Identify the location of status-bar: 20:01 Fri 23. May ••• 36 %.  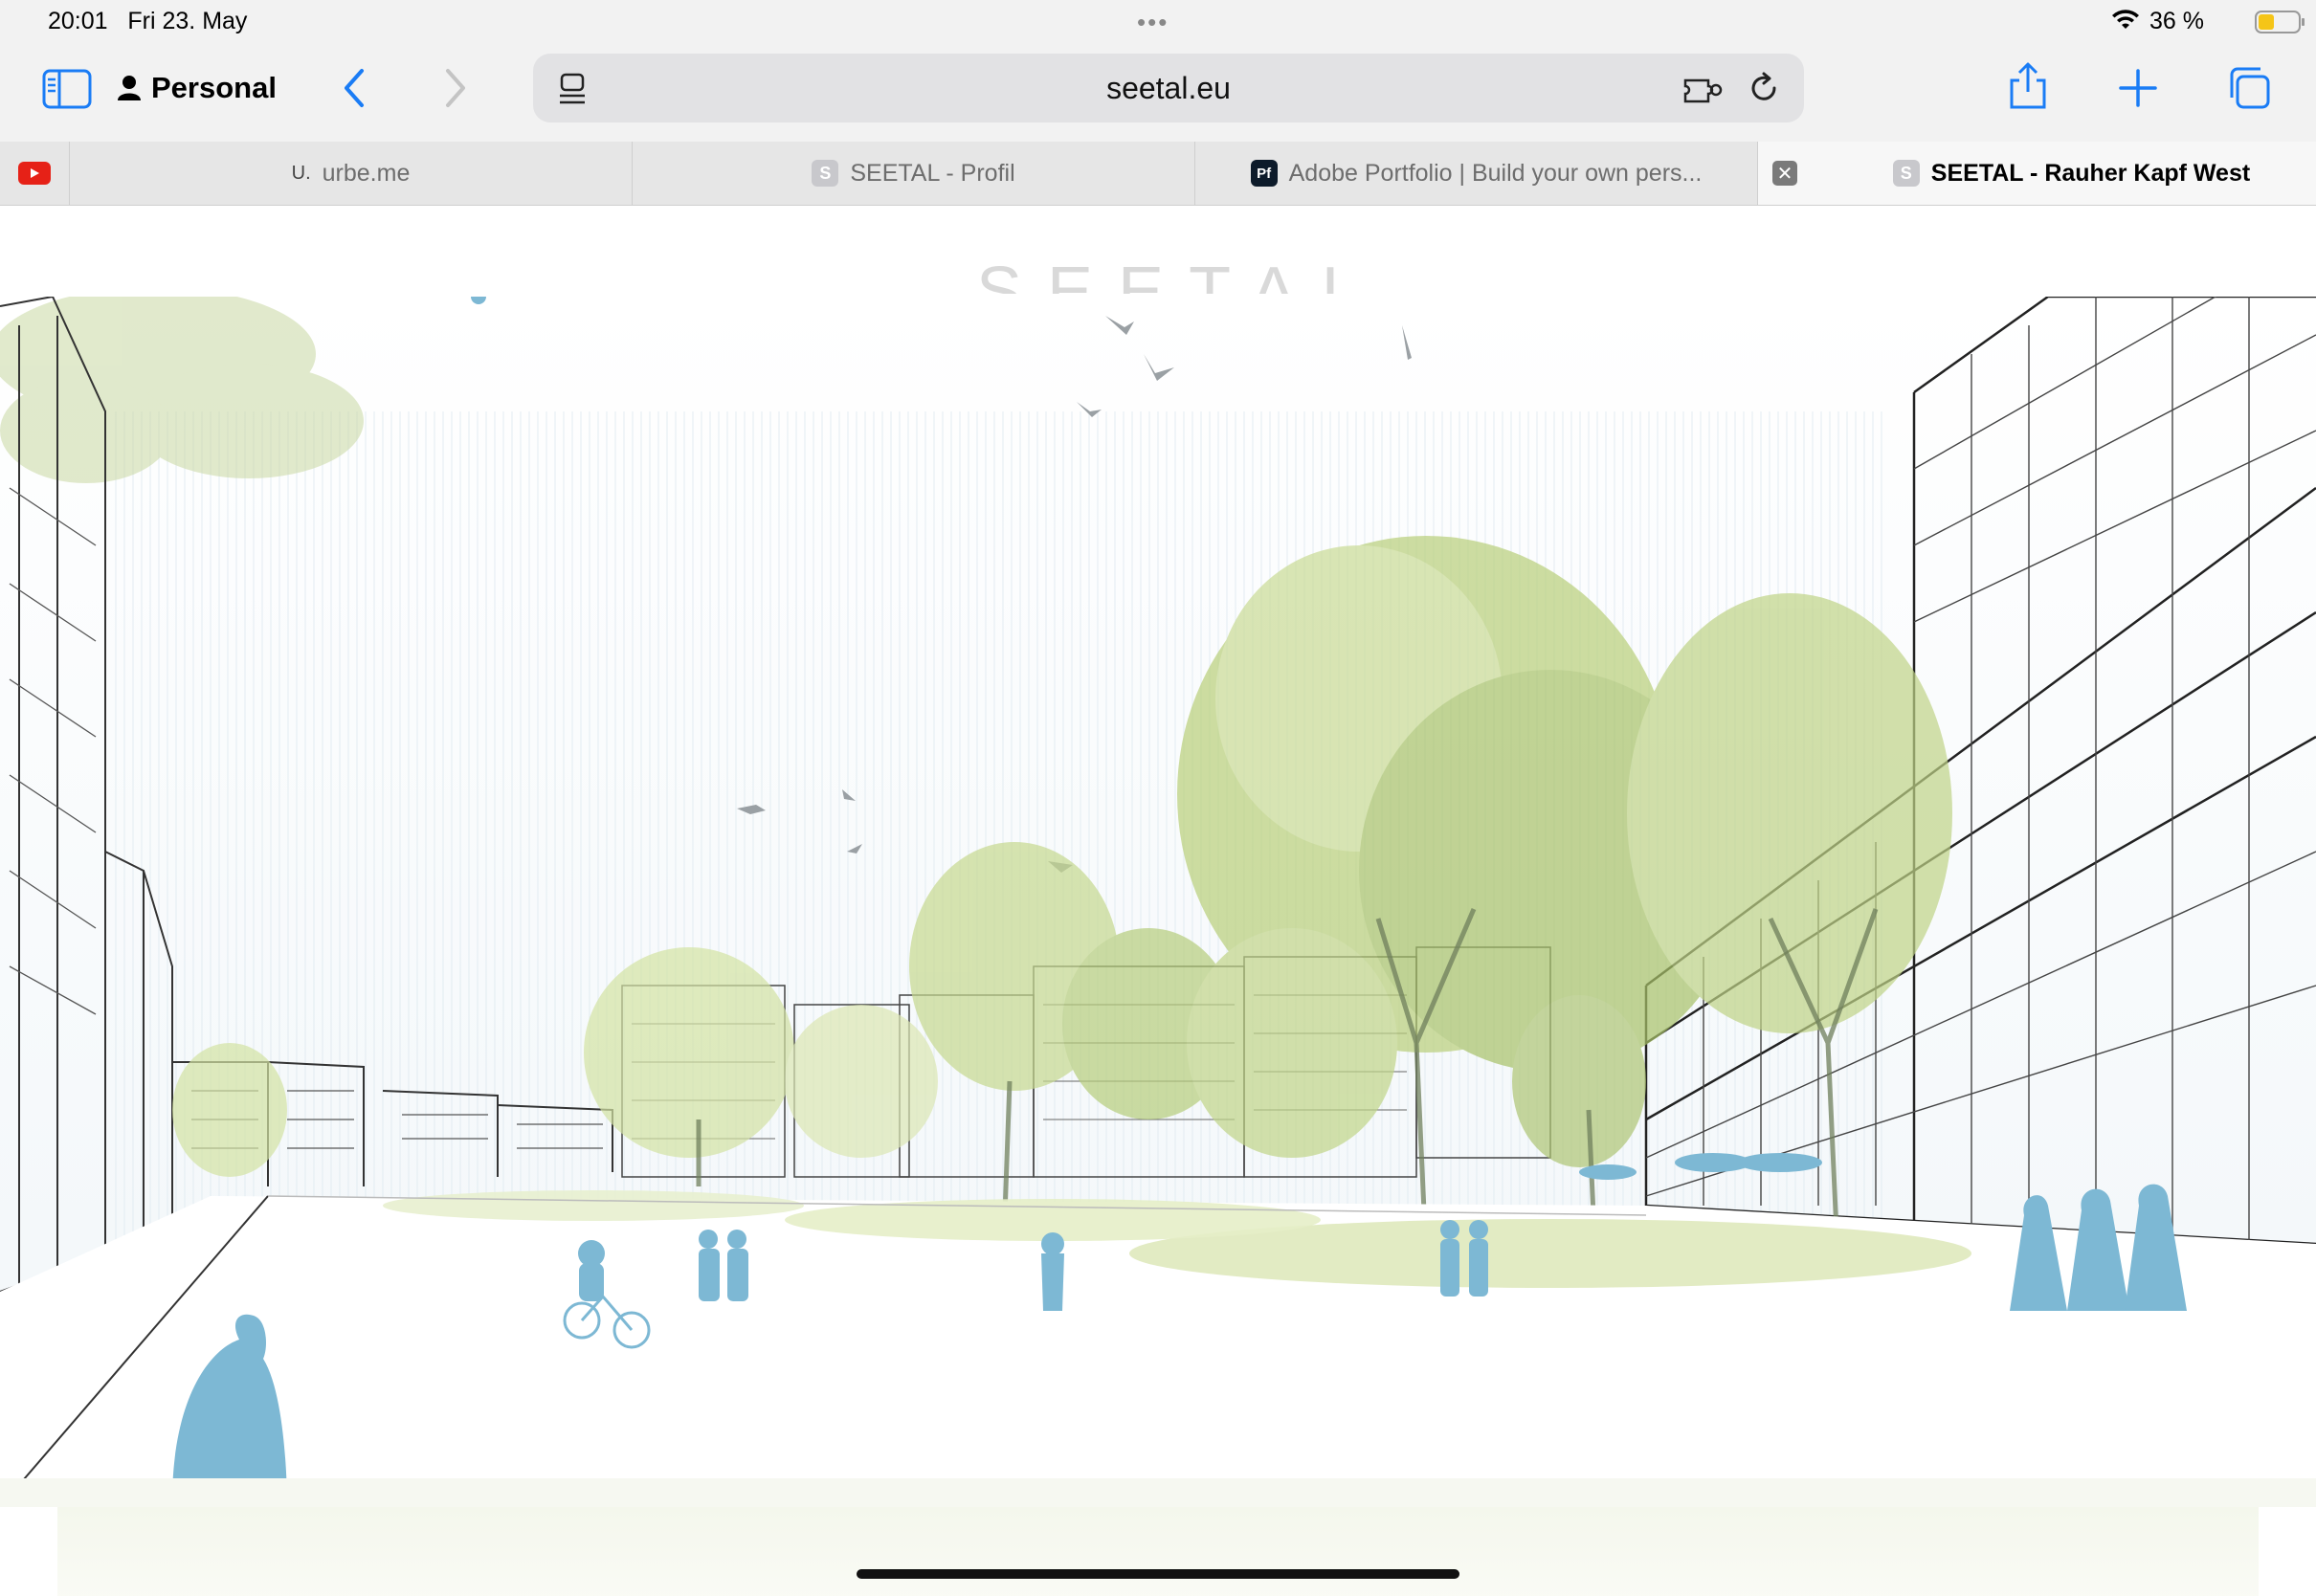
(1158, 22).